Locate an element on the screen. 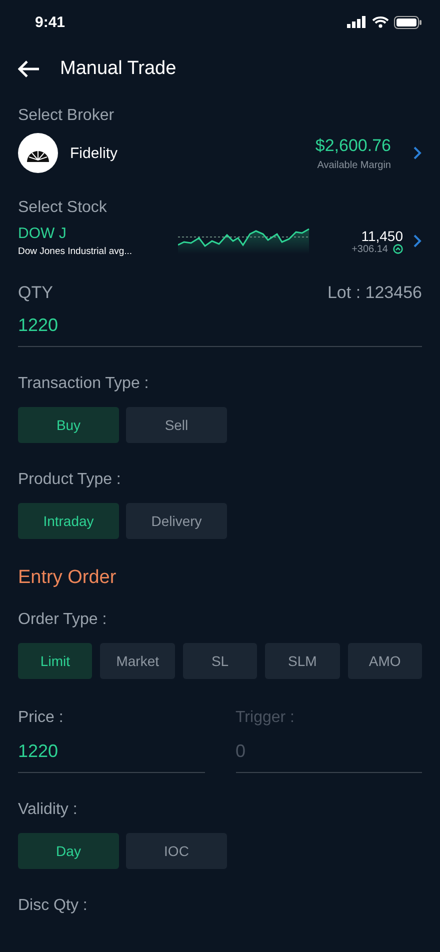 The width and height of the screenshot is (440, 952). toggle-button: SLM is located at coordinates (302, 661).